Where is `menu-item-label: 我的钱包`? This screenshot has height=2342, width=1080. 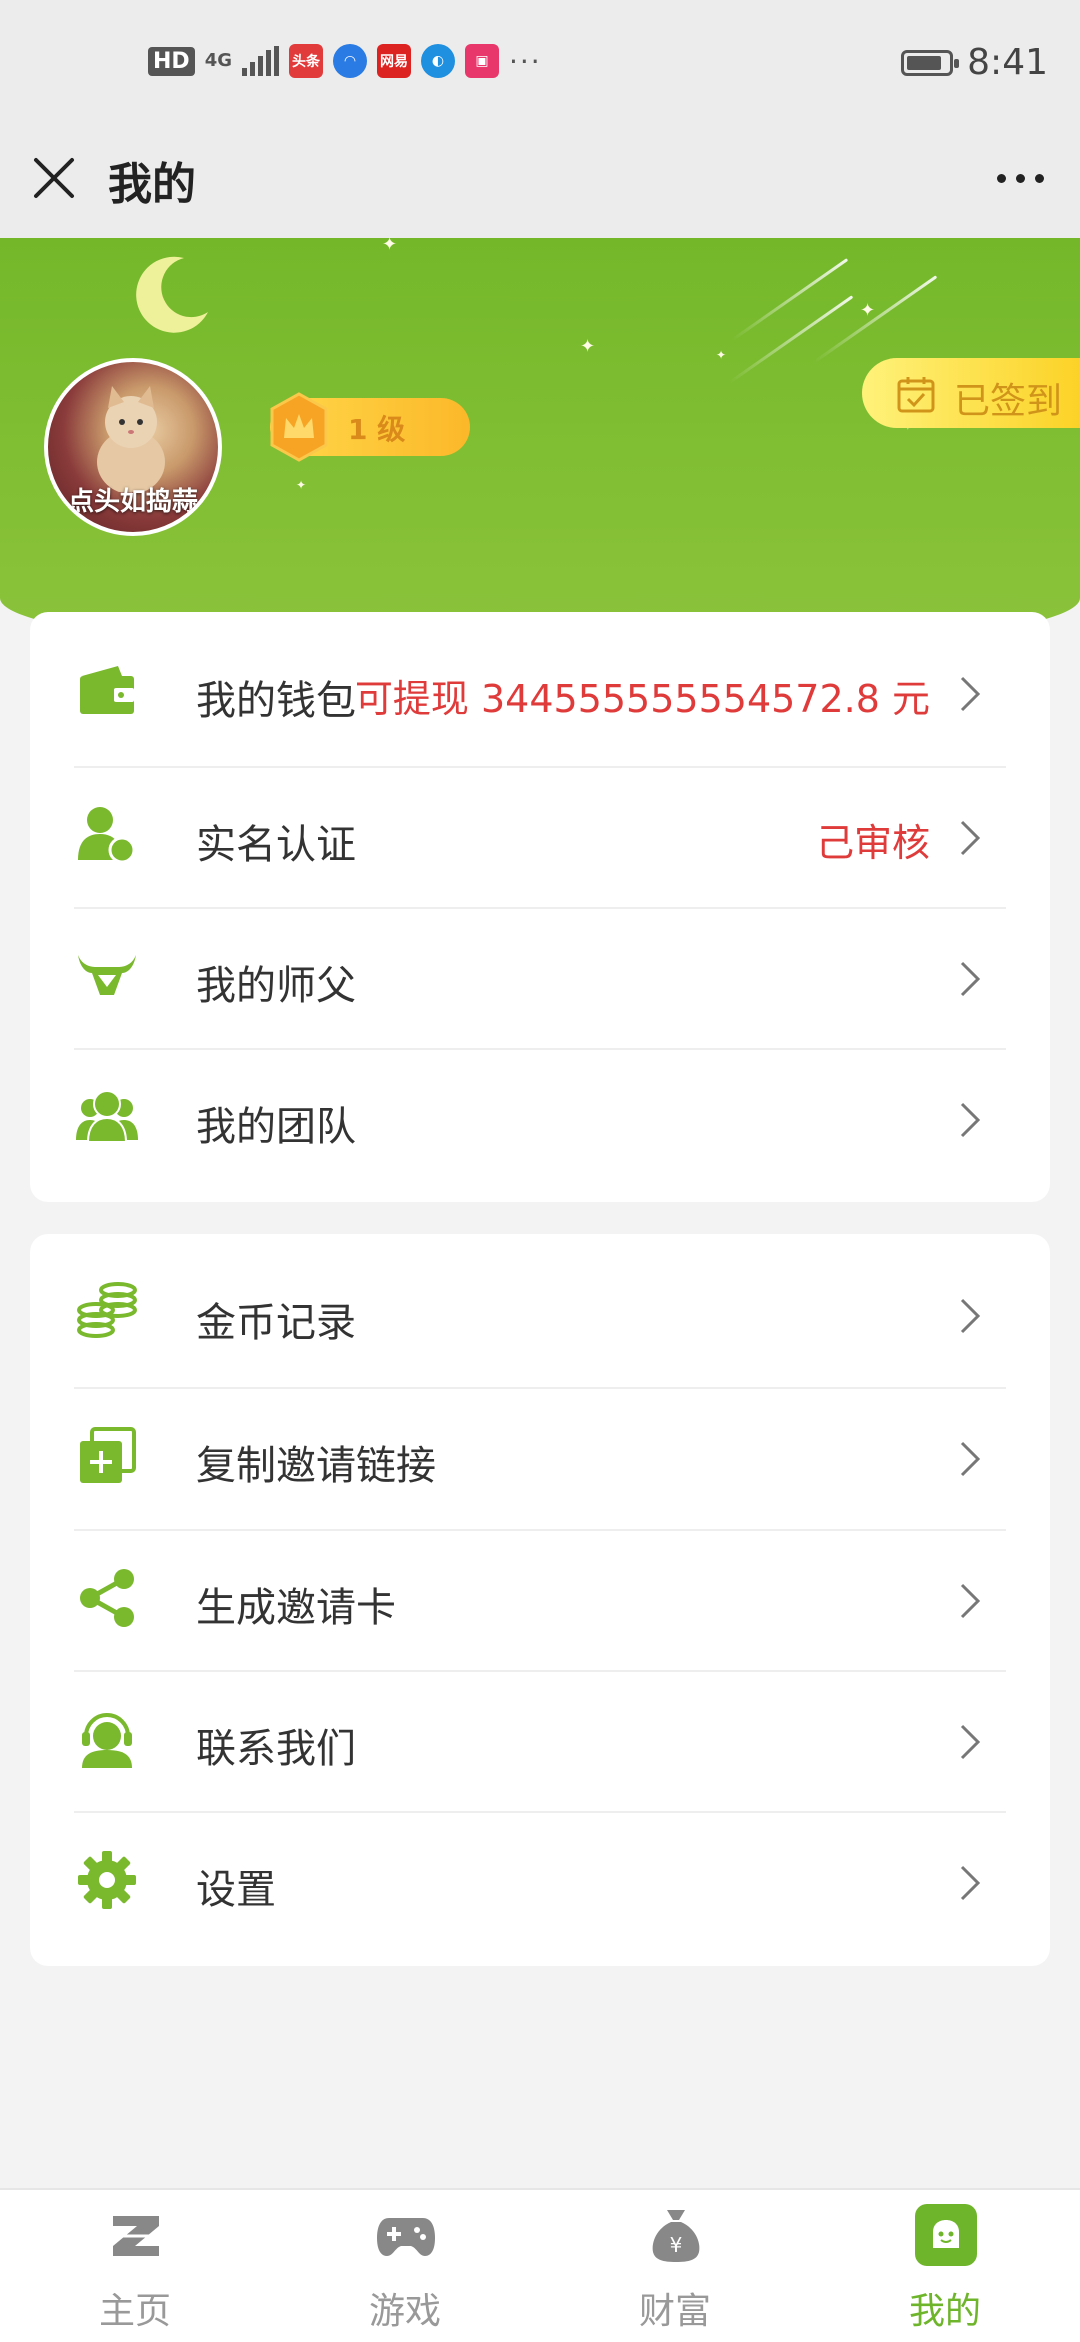 menu-item-label: 我的钱包 is located at coordinates (276, 701).